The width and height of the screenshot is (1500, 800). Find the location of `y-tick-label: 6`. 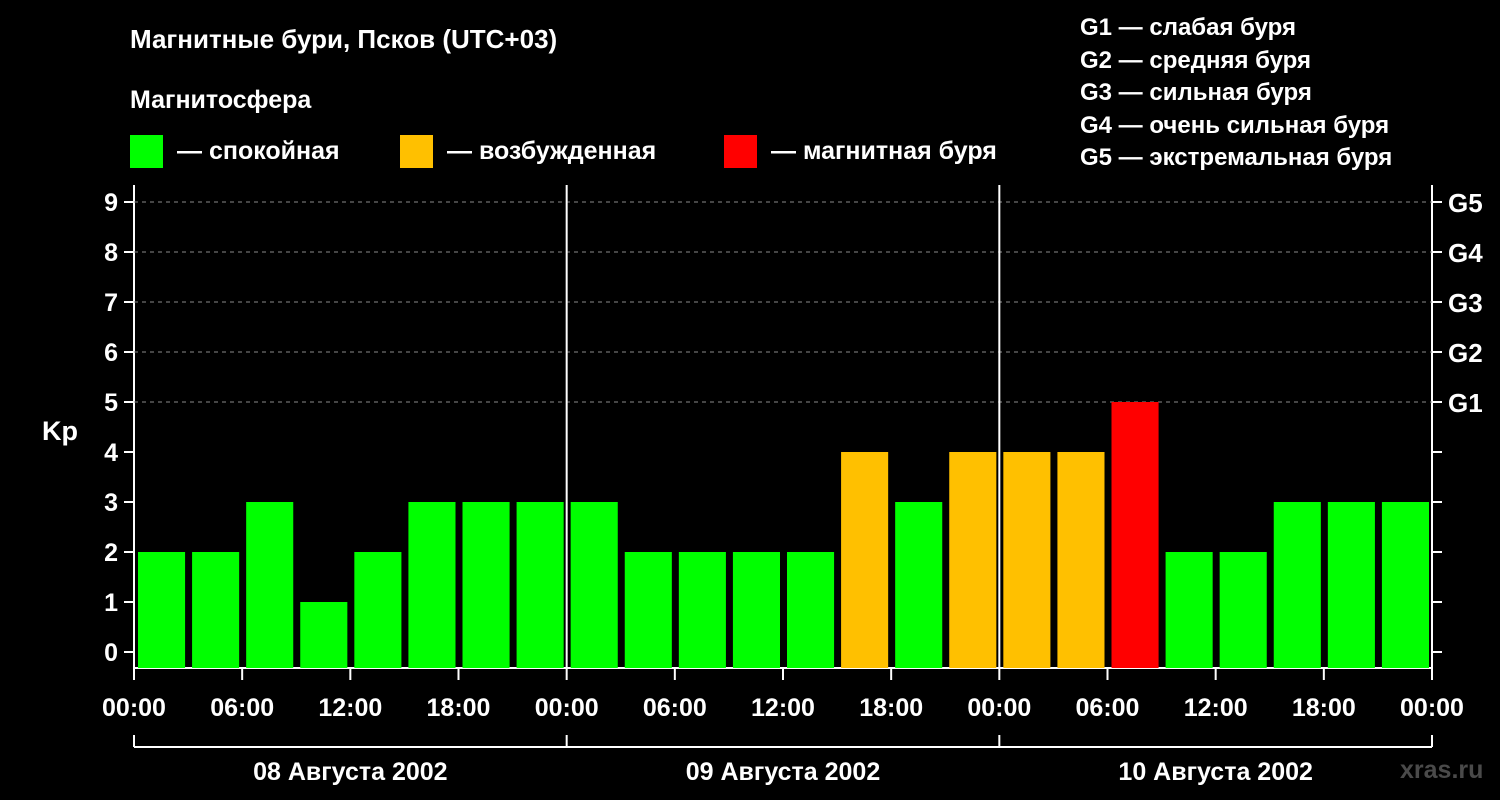

y-tick-label: 6 is located at coordinates (111, 353).